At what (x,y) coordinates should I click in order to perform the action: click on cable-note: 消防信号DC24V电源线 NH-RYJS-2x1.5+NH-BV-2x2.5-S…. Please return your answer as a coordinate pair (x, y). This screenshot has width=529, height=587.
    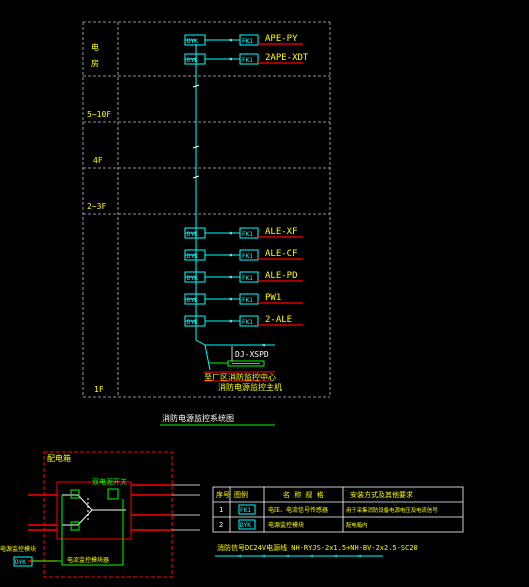
    Looking at the image, I should click on (317, 547).